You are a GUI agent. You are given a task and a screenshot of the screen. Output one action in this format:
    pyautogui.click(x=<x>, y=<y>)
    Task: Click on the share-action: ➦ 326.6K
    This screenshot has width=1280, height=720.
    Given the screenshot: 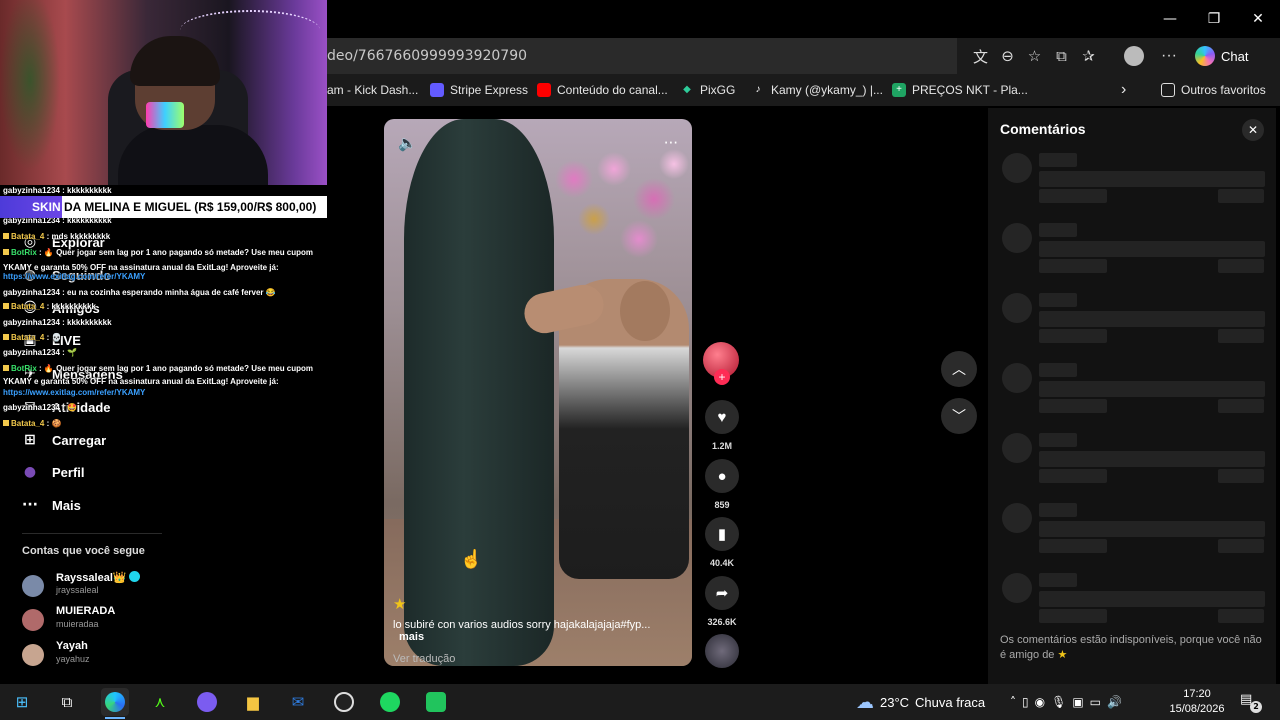 What is the action you would take?
    pyautogui.click(x=722, y=601)
    